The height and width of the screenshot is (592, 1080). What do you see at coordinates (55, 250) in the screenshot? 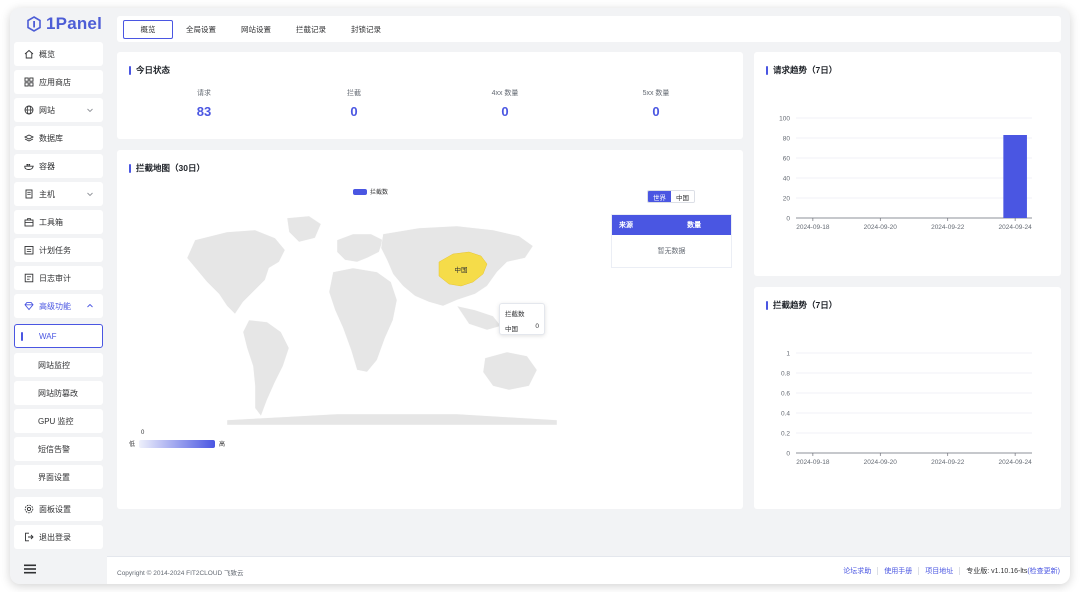
I see `sidebar-item-label: 计划任务` at bounding box center [55, 250].